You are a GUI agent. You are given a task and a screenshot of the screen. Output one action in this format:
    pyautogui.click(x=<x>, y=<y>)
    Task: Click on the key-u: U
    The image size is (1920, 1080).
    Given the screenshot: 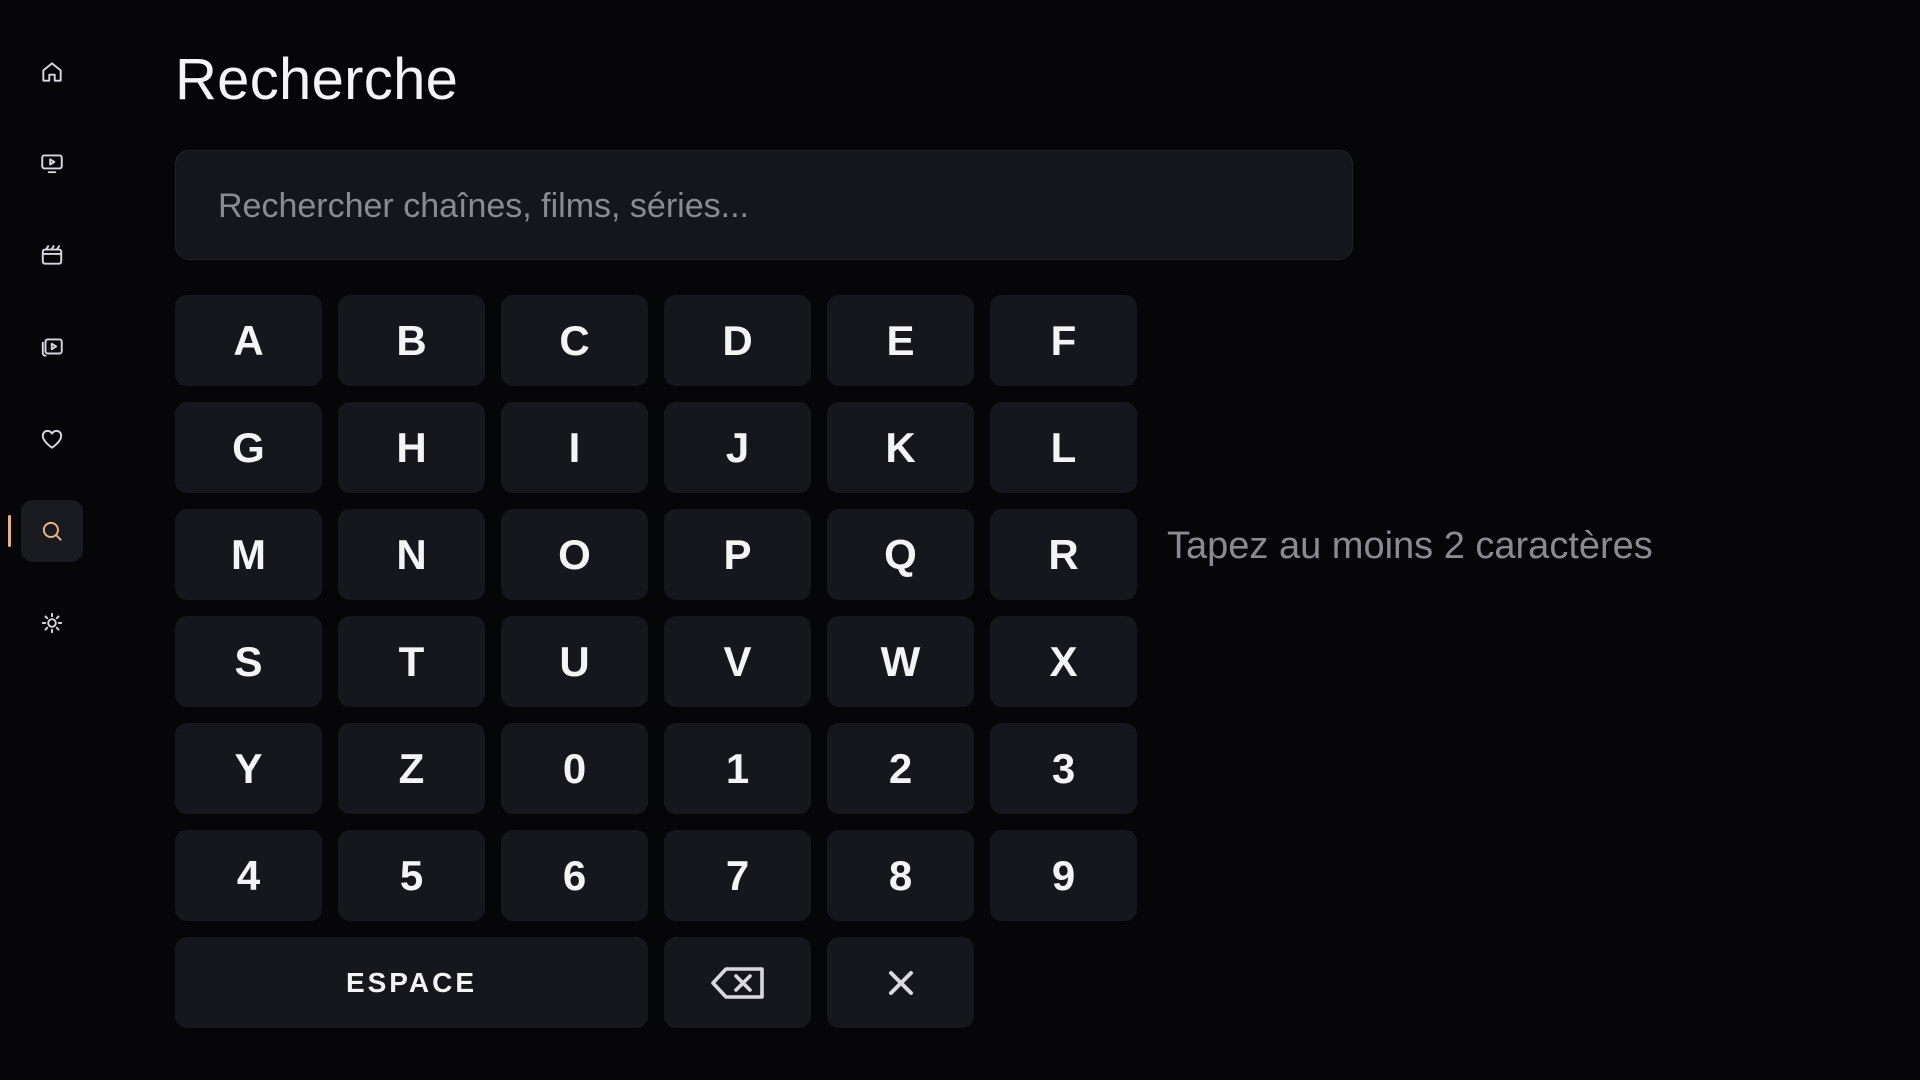 What is the action you would take?
    pyautogui.click(x=574, y=661)
    